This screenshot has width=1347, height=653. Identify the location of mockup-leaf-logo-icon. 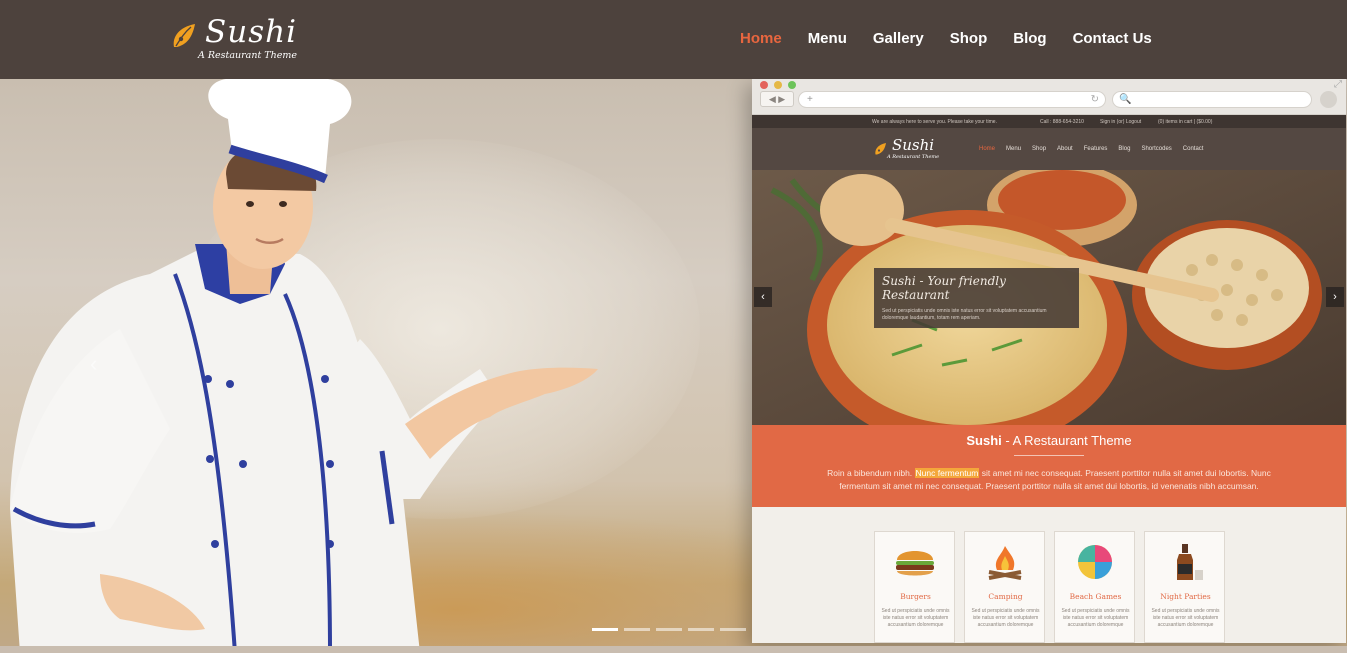
(880, 149).